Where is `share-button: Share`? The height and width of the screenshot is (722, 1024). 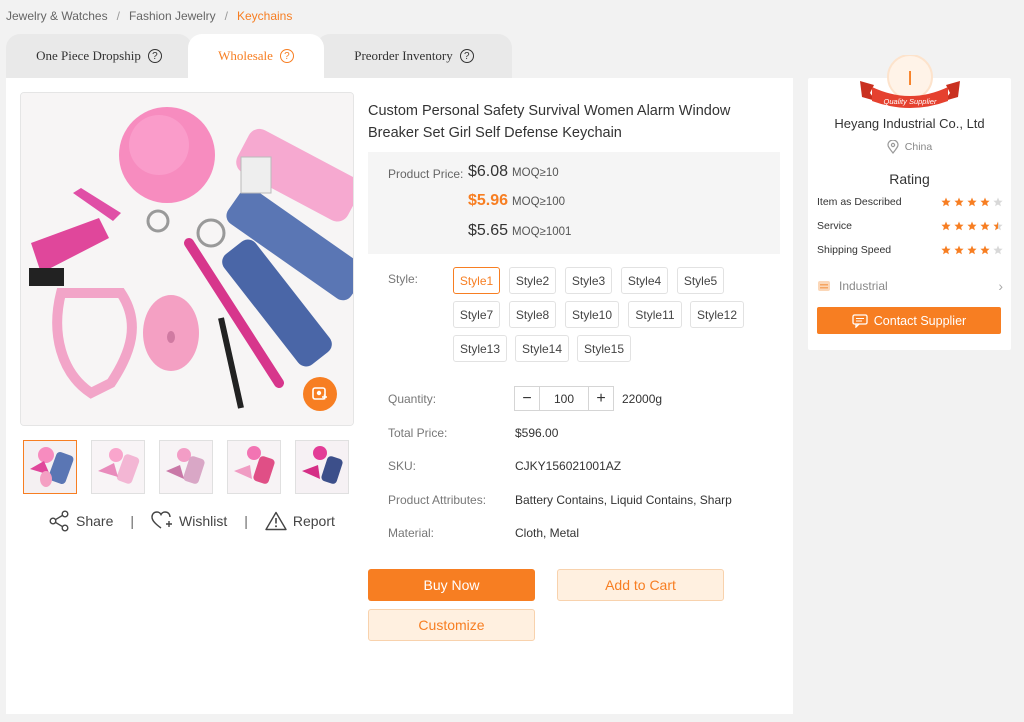 share-button: Share is located at coordinates (80, 521).